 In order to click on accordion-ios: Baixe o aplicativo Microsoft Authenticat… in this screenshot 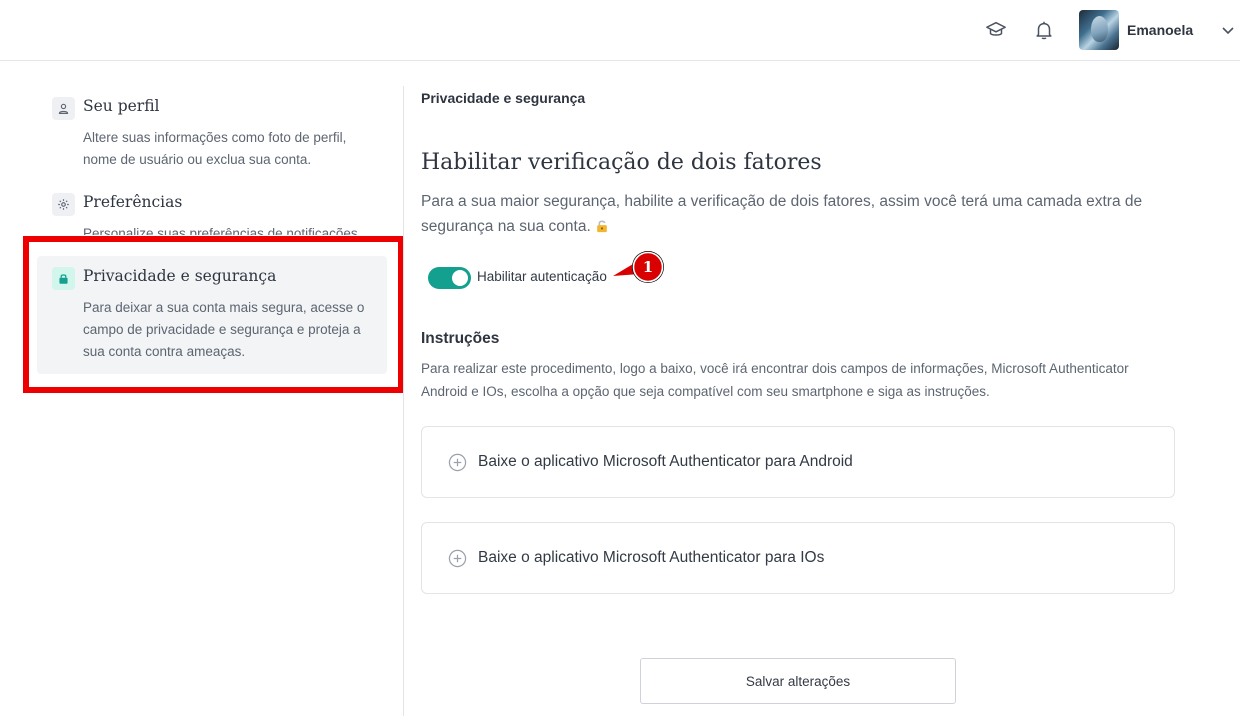, I will do `click(798, 558)`.